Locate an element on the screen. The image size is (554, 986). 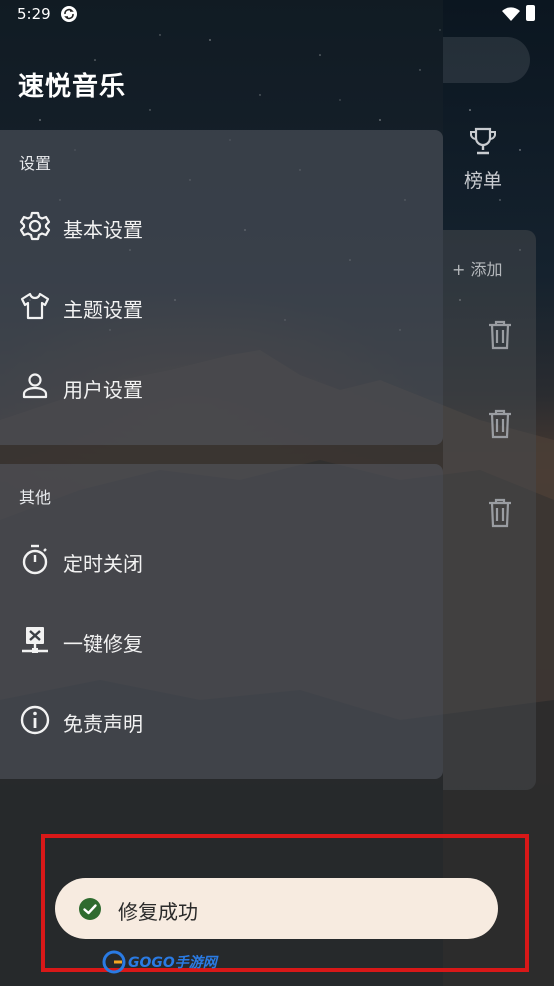
menu-item-label: 一键修复 is located at coordinates (103, 644).